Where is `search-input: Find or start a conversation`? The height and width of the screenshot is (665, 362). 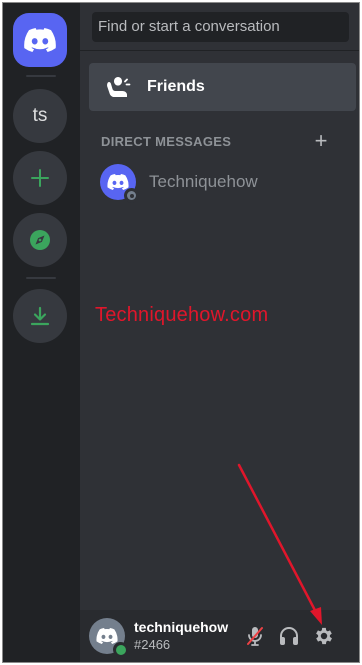 search-input: Find or start a conversation is located at coordinates (220, 27).